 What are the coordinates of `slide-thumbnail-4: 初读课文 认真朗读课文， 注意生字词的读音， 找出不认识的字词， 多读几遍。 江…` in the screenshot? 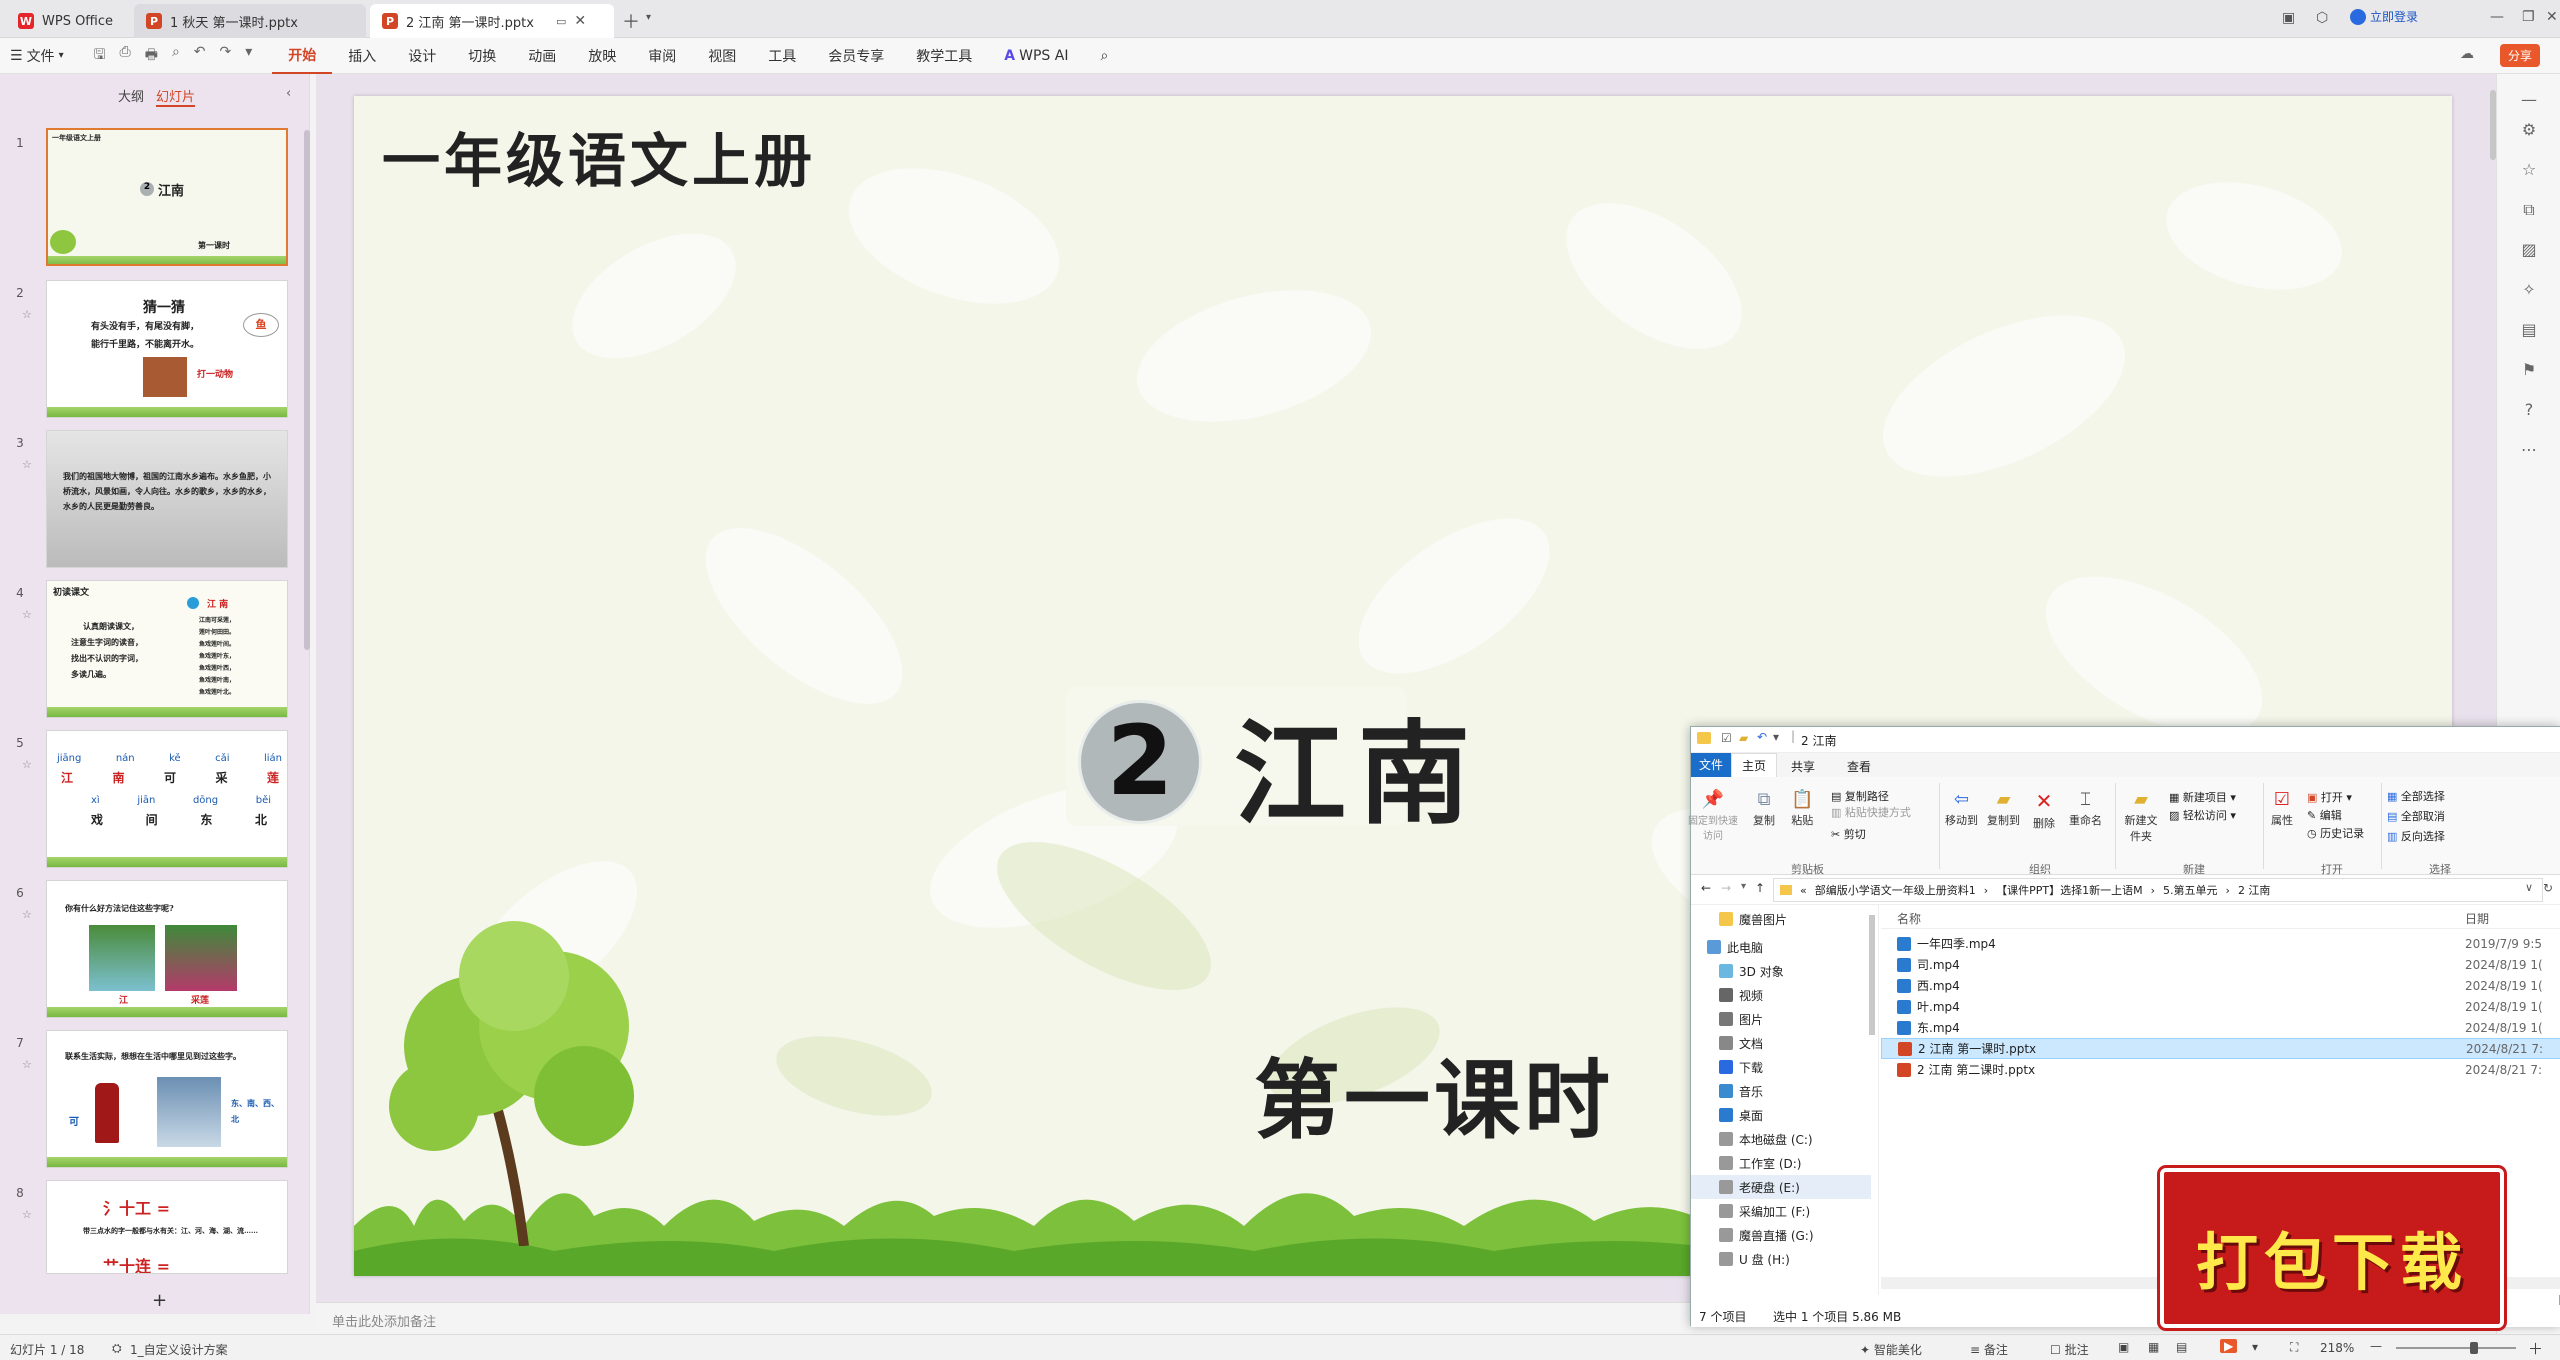 It's located at (167, 649).